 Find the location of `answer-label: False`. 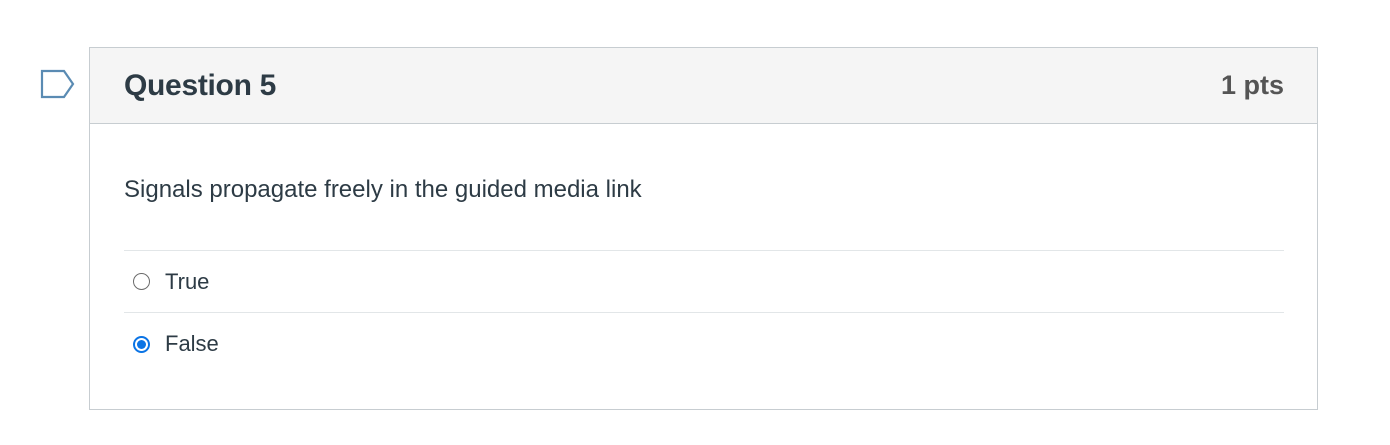

answer-label: False is located at coordinates (192, 343).